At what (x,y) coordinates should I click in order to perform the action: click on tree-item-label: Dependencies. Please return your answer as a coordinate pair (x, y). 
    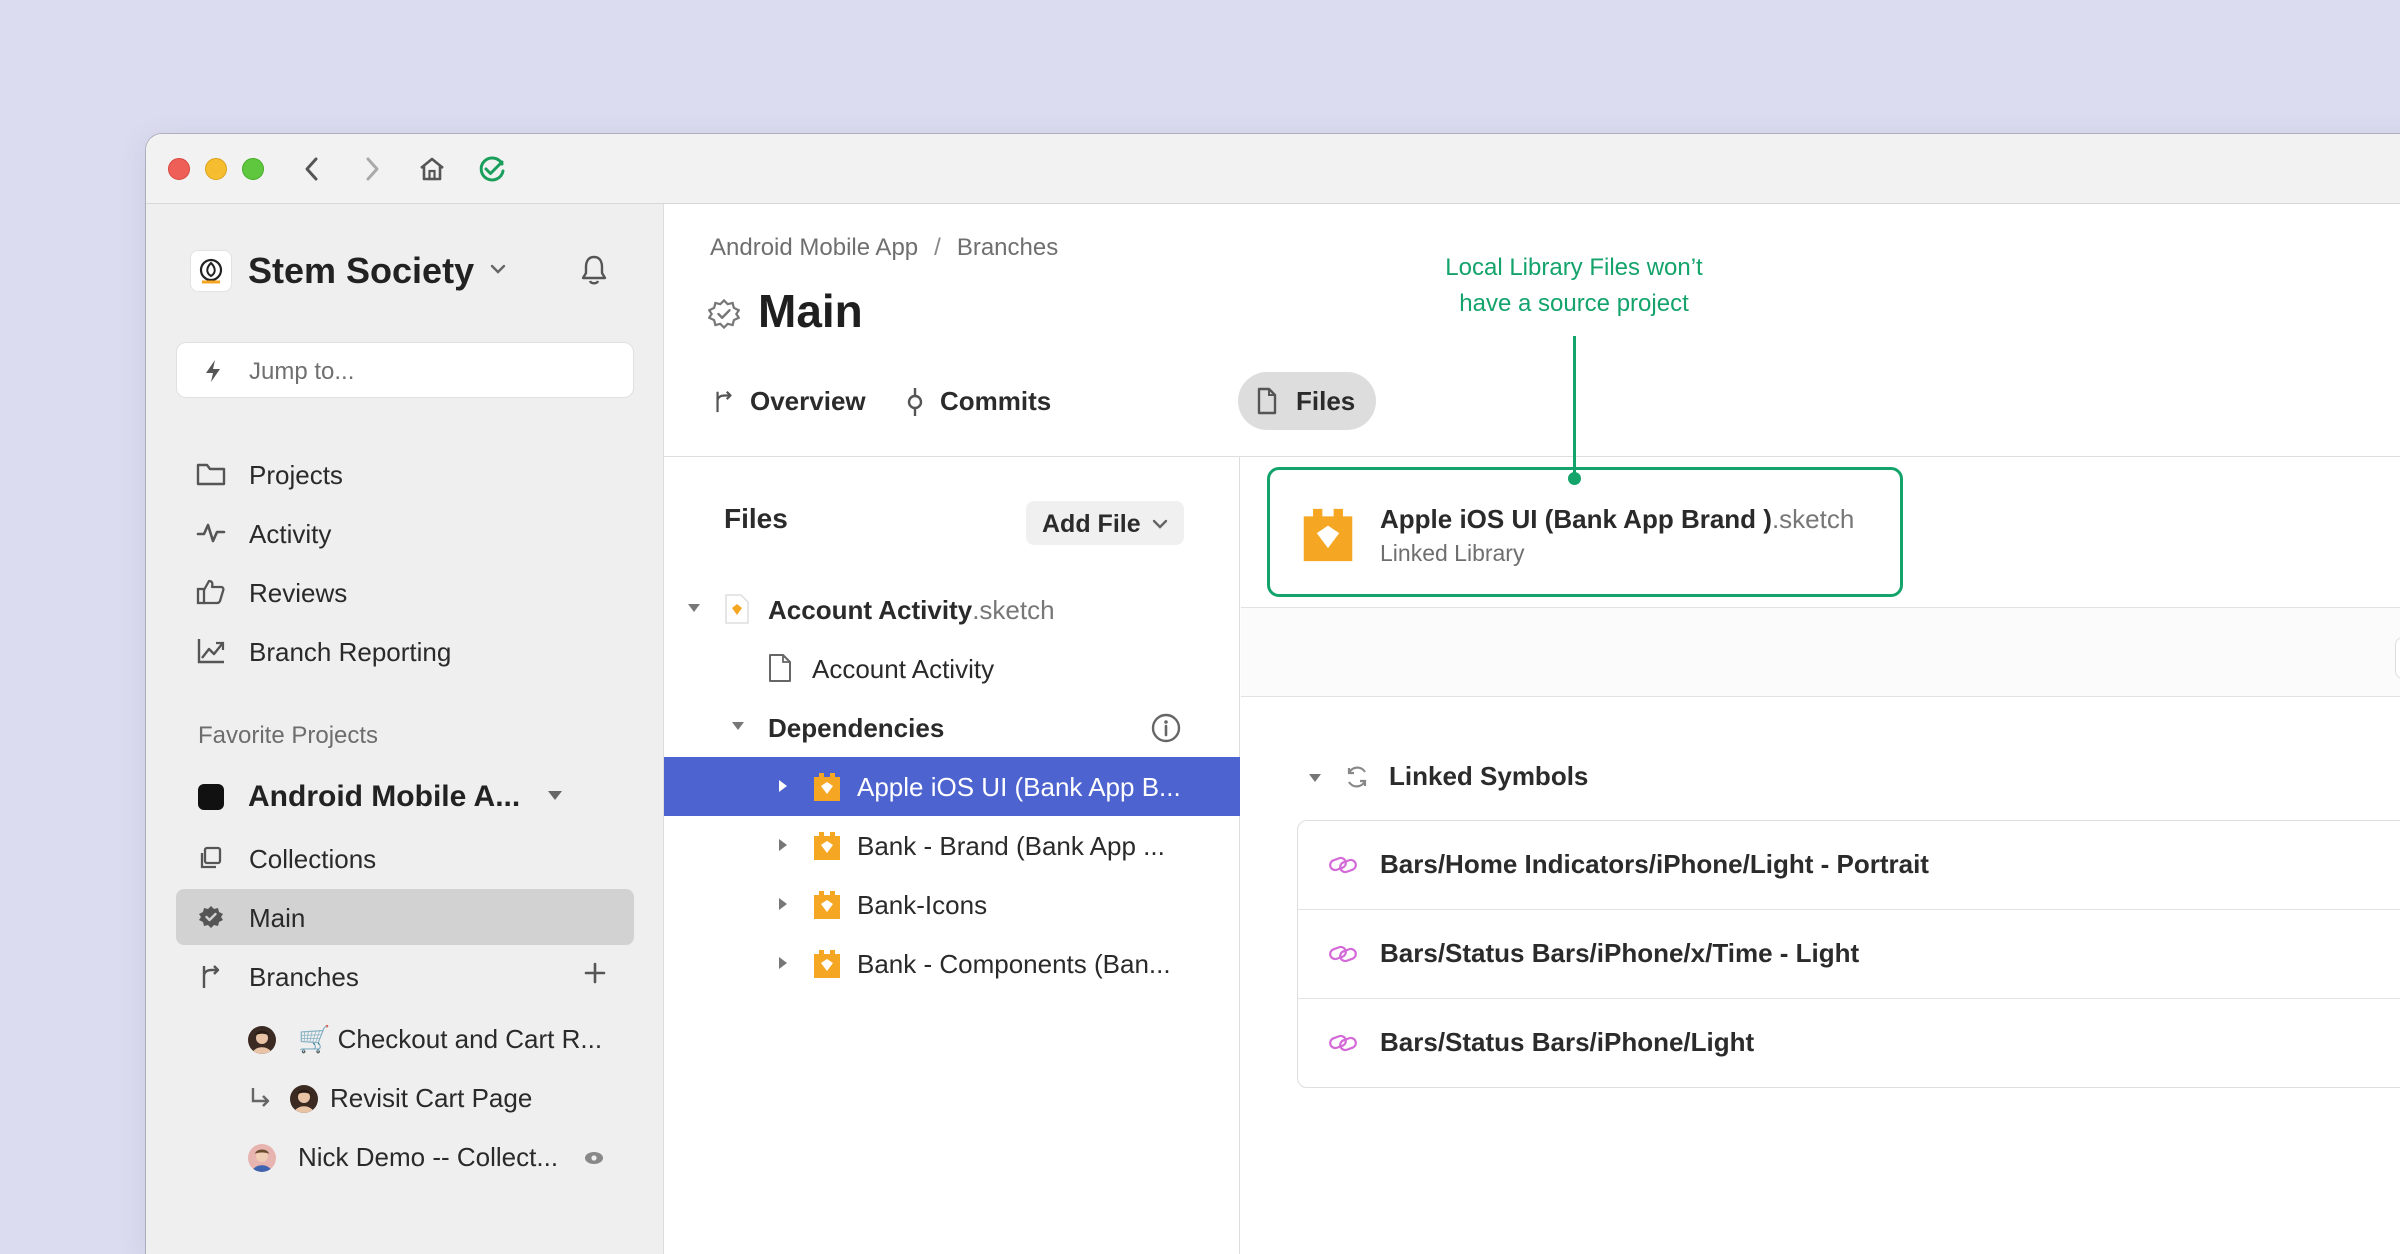
    Looking at the image, I should click on (856, 728).